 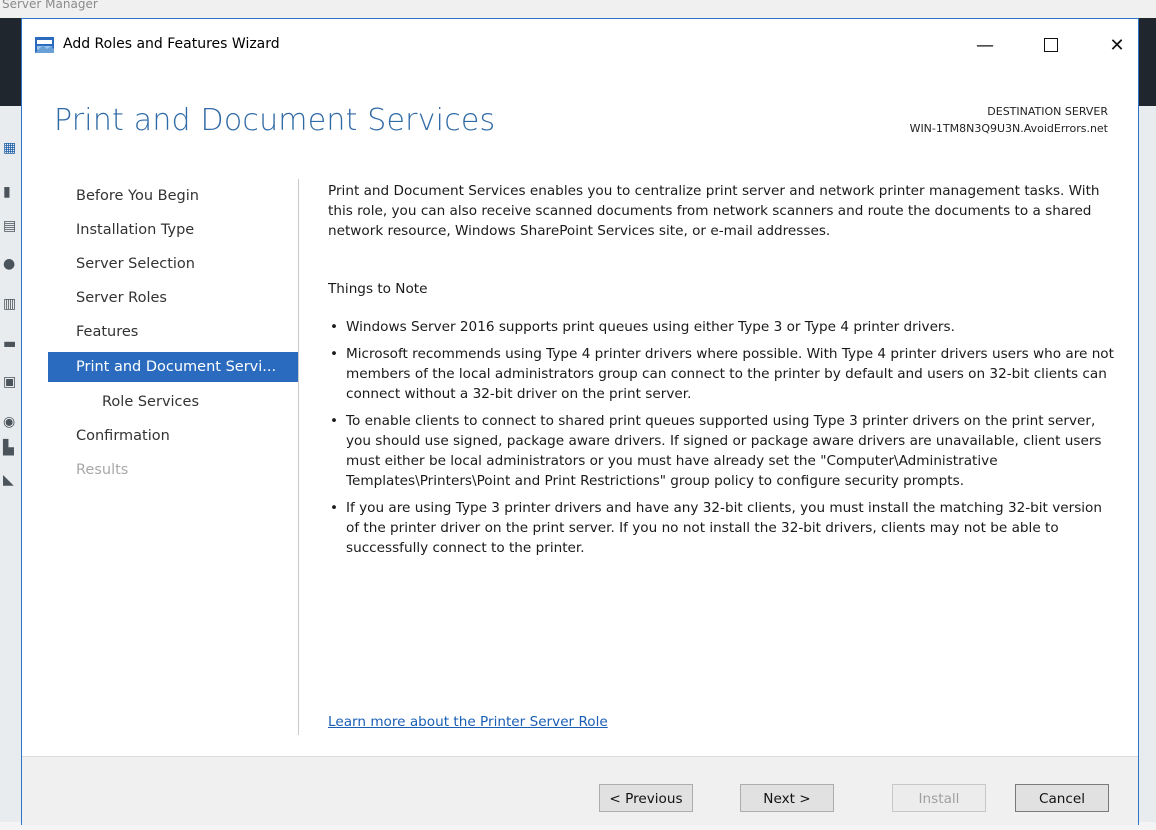 I want to click on wizard-title: Add Roles and Features Wizard, so click(x=171, y=44).